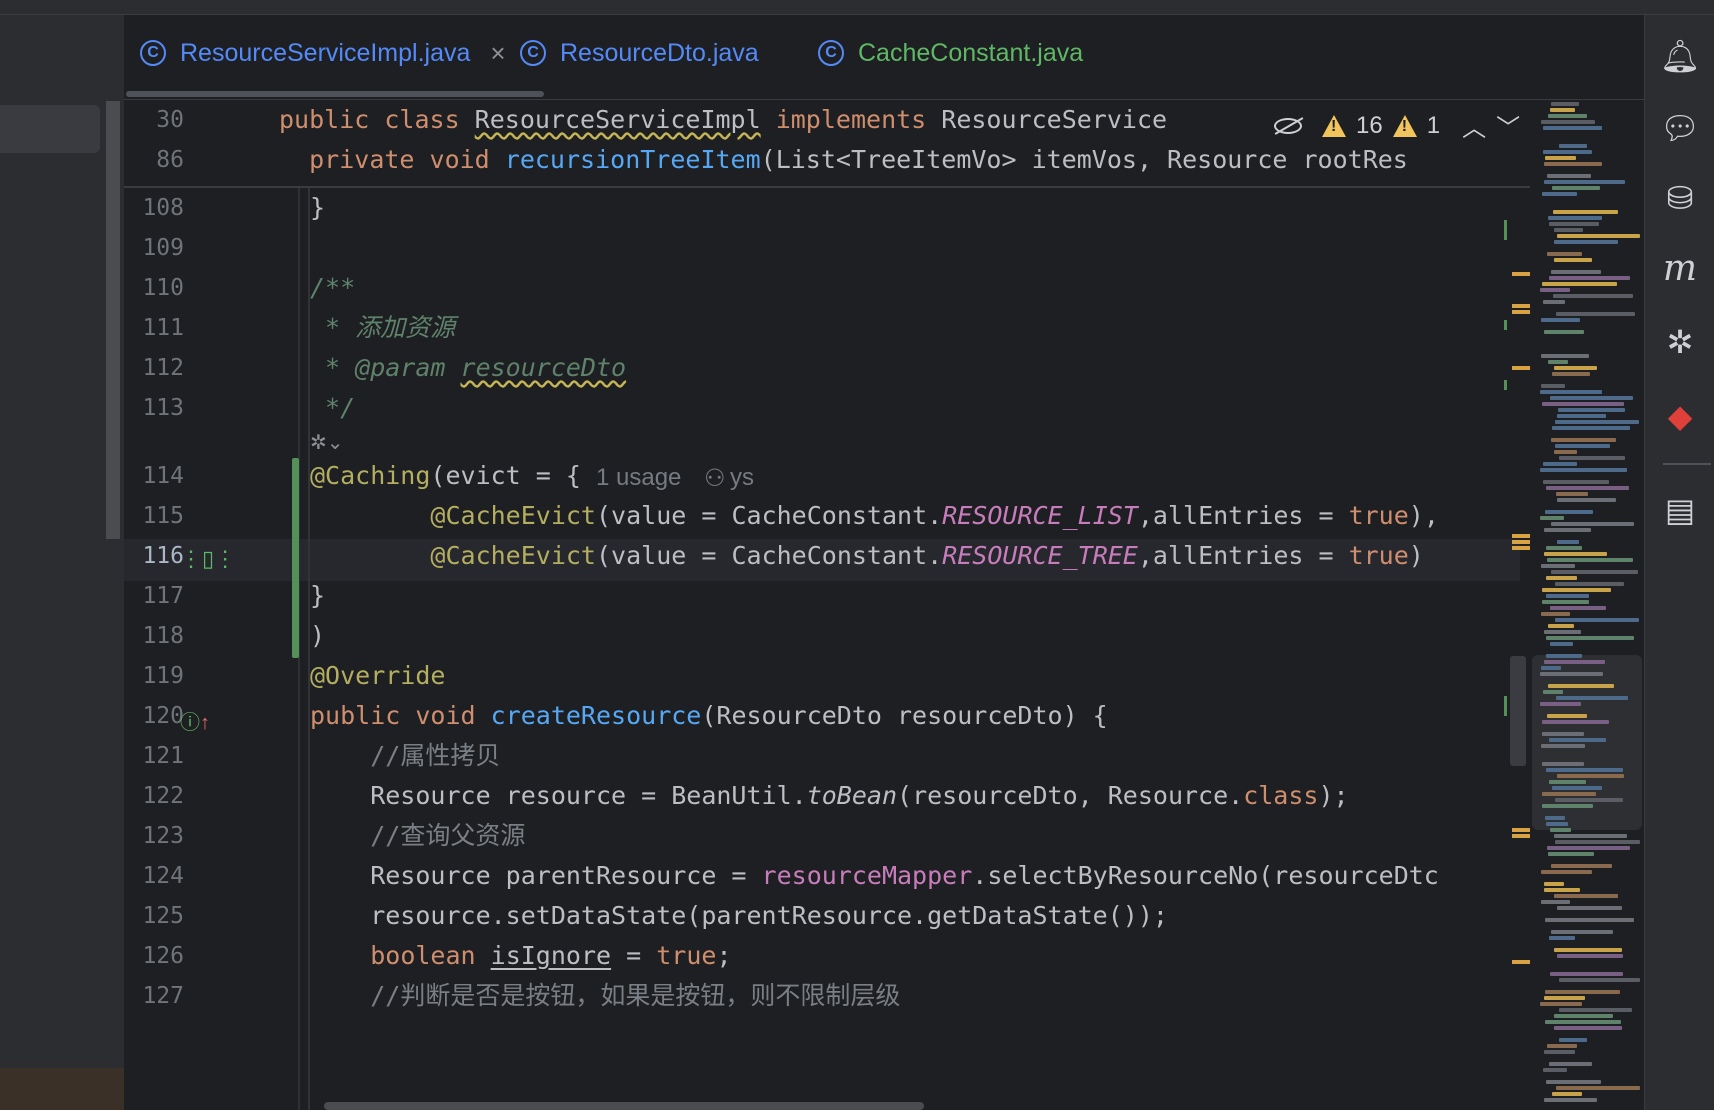 The height and width of the screenshot is (1110, 1714). Describe the element at coordinates (163, 996) in the screenshot. I see `line-number: 127` at that location.